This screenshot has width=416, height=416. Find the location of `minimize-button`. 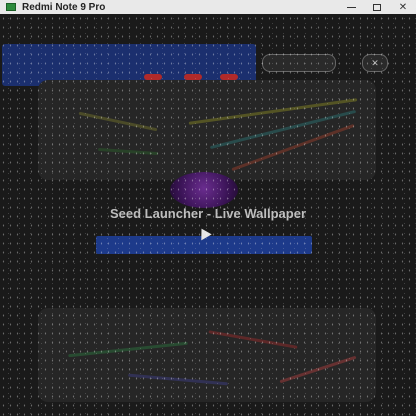

minimize-button is located at coordinates (351, 7).